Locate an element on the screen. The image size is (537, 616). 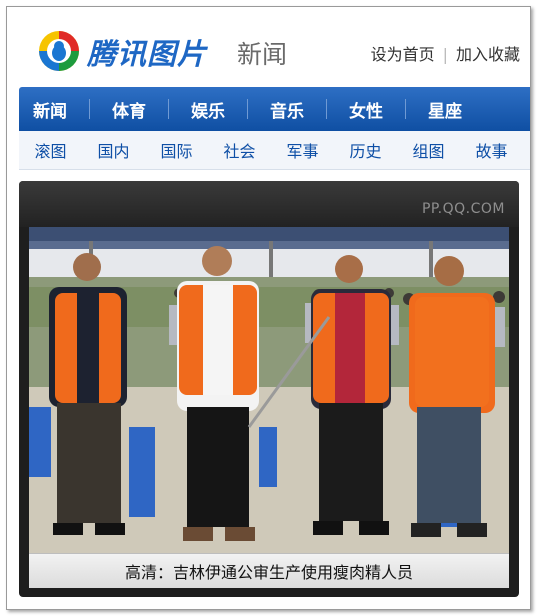
sub-nav: 滚图 国内 国际 社会 军事 历史 组图 故事 is located at coordinates (274, 150).